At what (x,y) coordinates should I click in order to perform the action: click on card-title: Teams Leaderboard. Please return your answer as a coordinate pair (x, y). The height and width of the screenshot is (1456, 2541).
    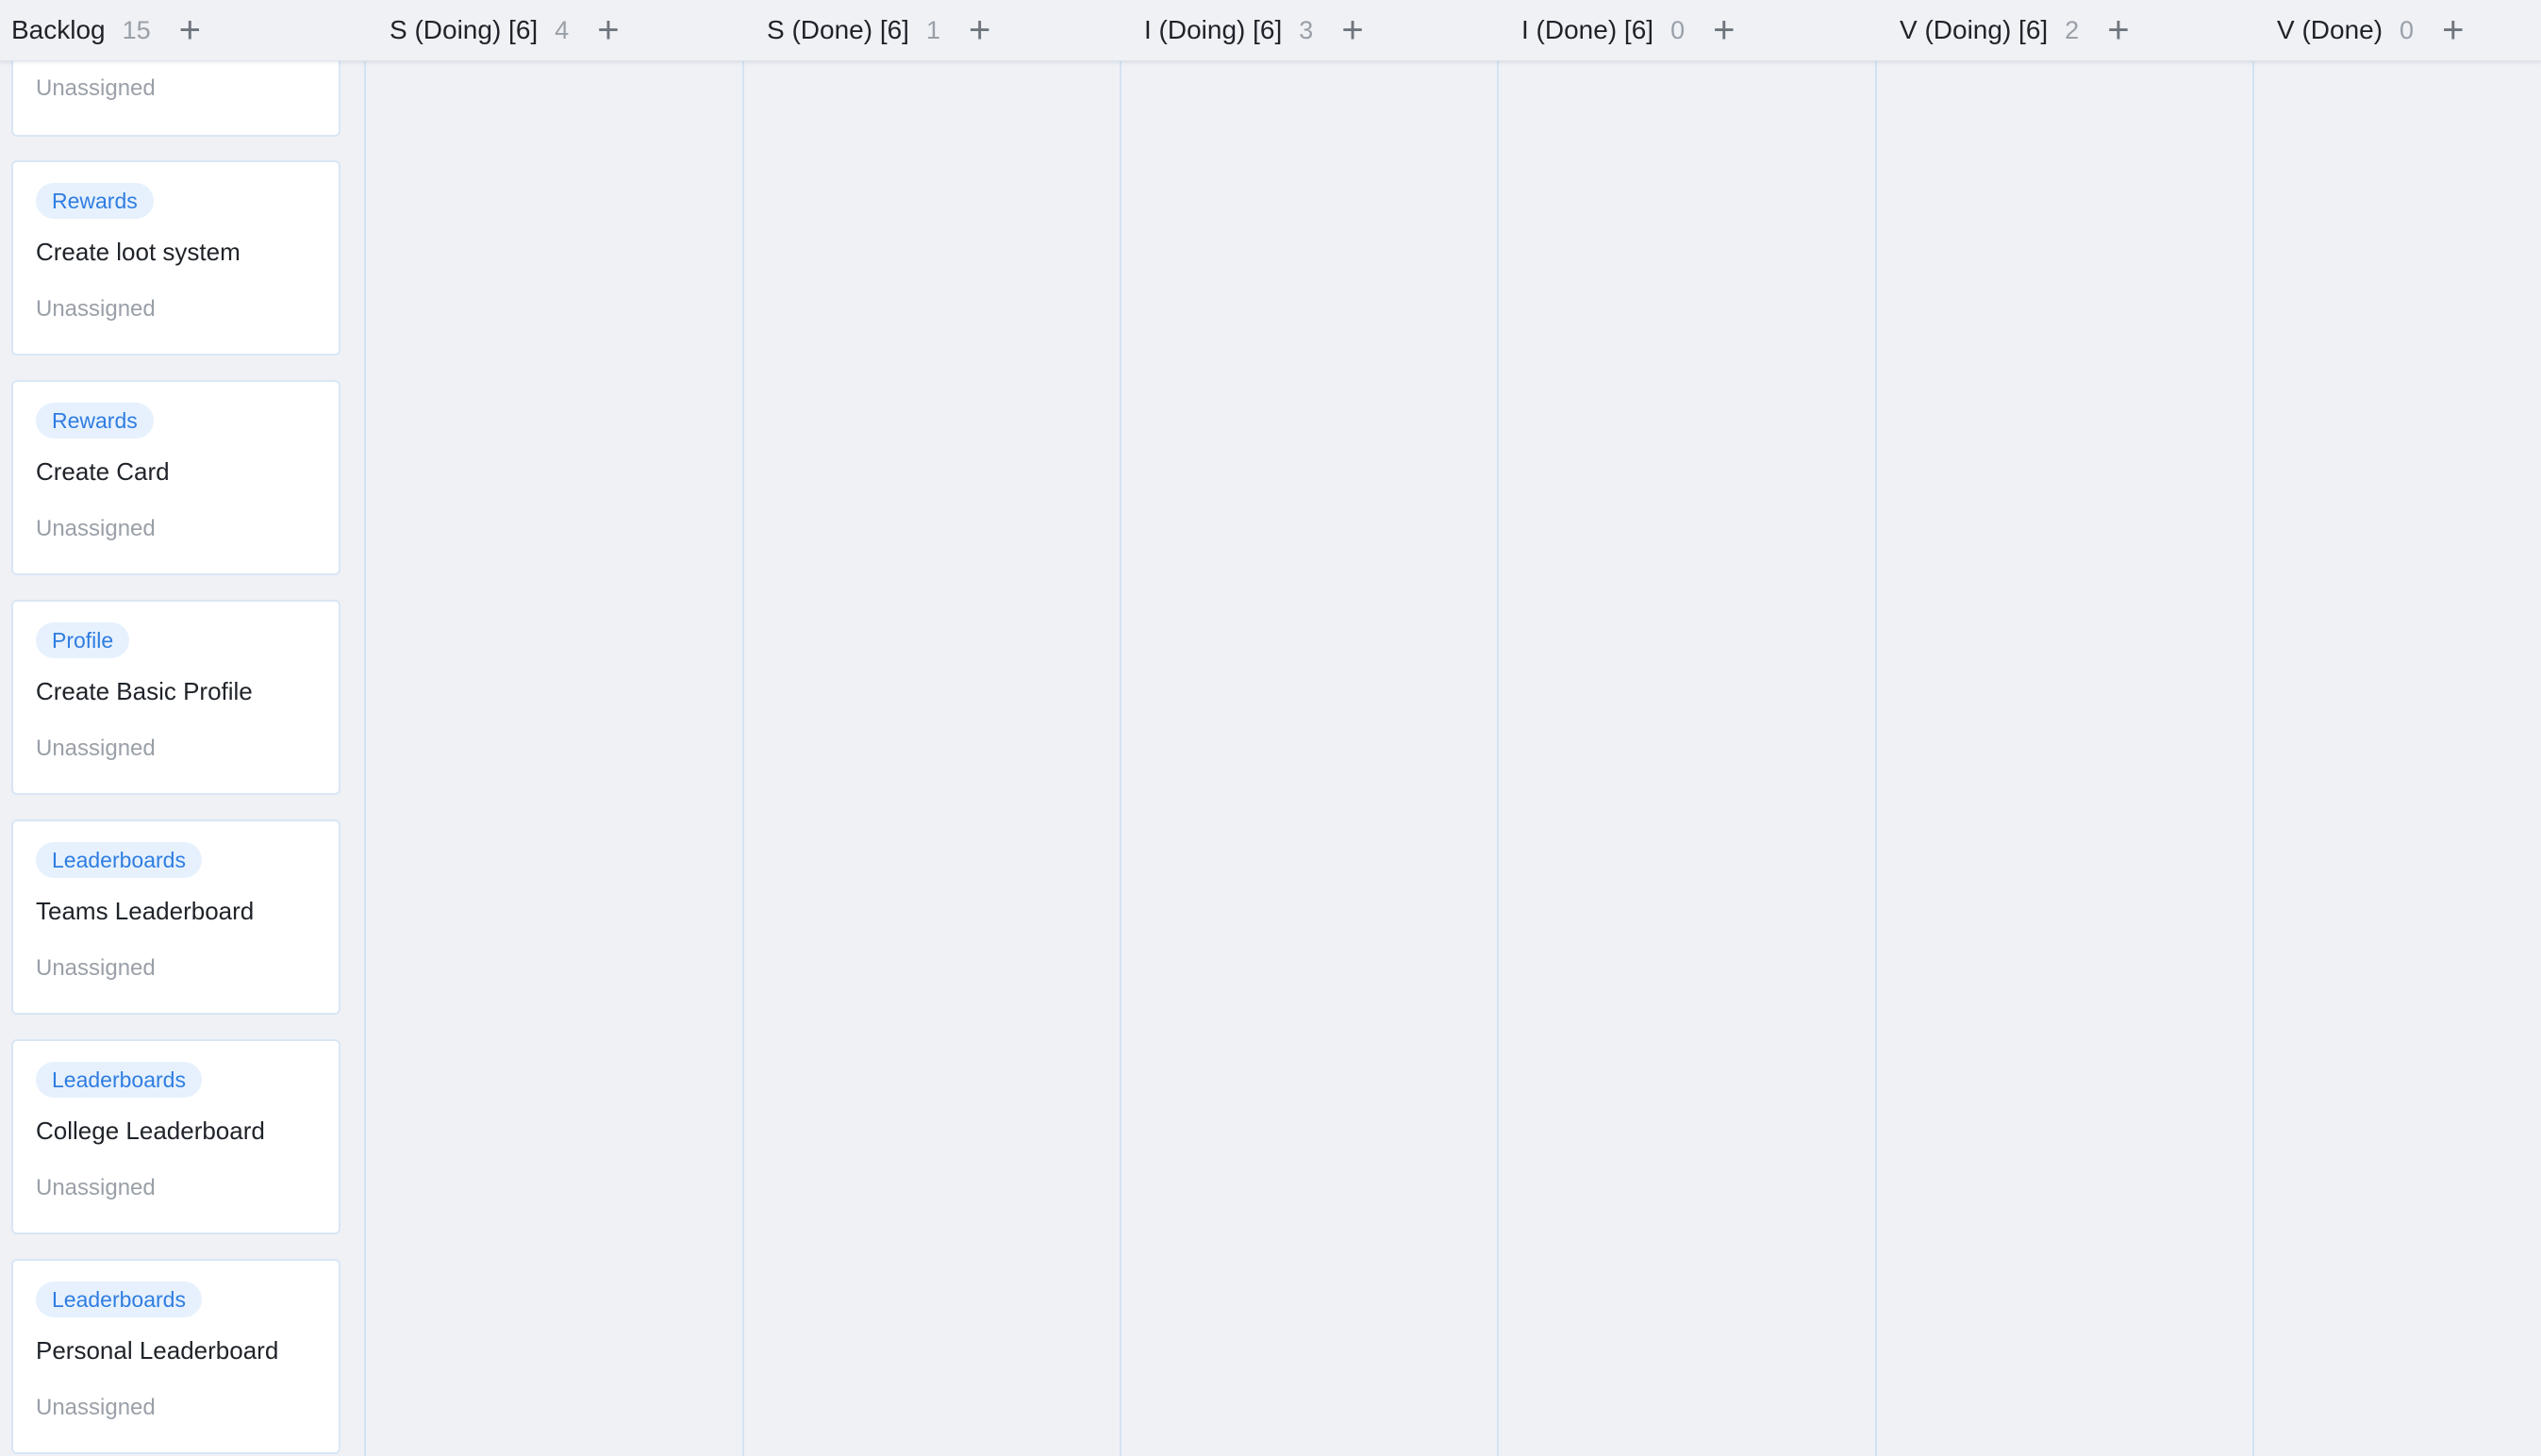
    Looking at the image, I should click on (145, 911).